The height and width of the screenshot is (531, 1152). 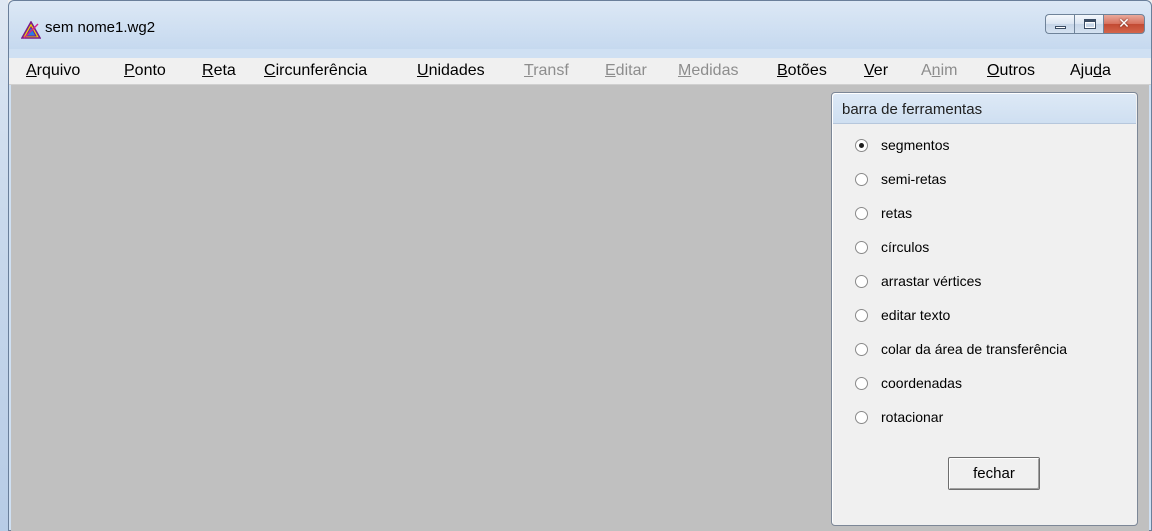 What do you see at coordinates (315, 71) in the screenshot?
I see `menu-circunferencia: Circunferência` at bounding box center [315, 71].